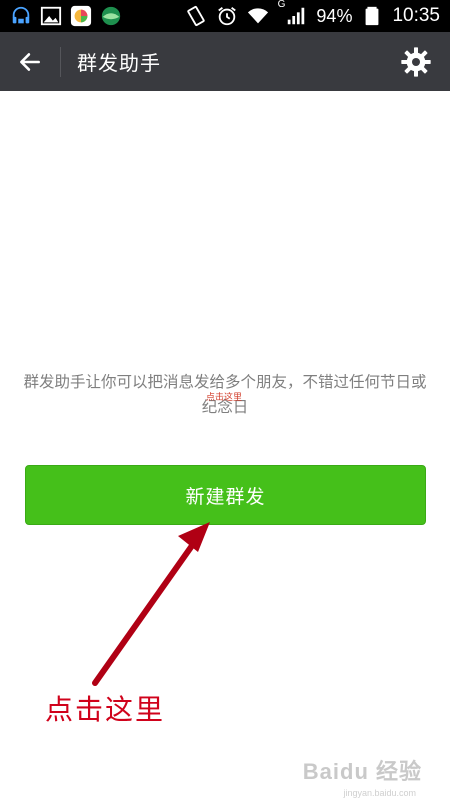 Image resolution: width=450 pixels, height=800 pixels. I want to click on image-icon, so click(51, 16).